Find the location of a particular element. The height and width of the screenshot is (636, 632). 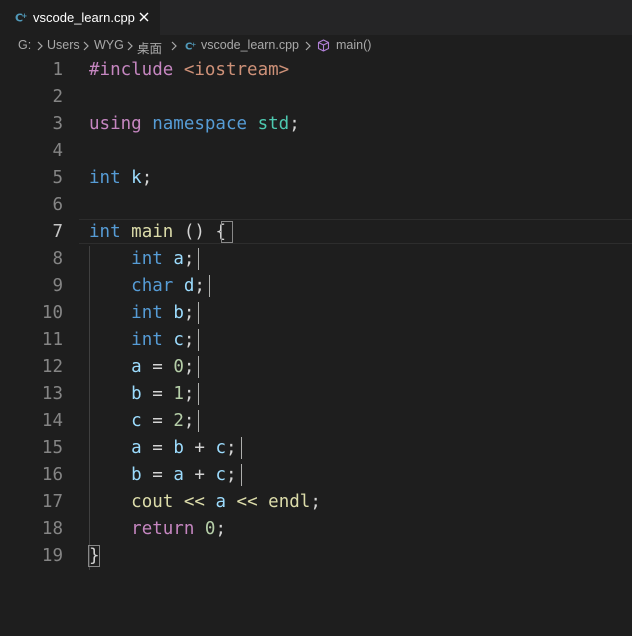

code-line: 6 is located at coordinates (316, 205).